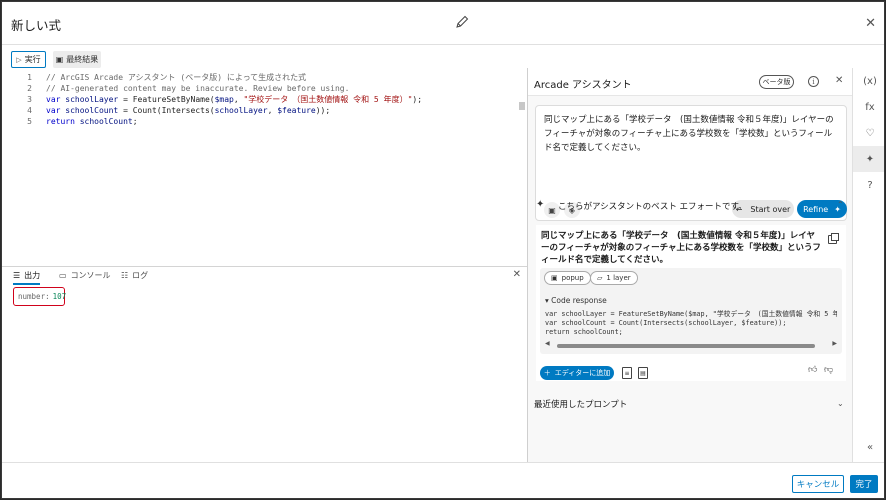 Image resolution: width=886 pixels, height=500 pixels. Describe the element at coordinates (834, 343) in the screenshot. I see `scroll-right-icon: ▶` at that location.